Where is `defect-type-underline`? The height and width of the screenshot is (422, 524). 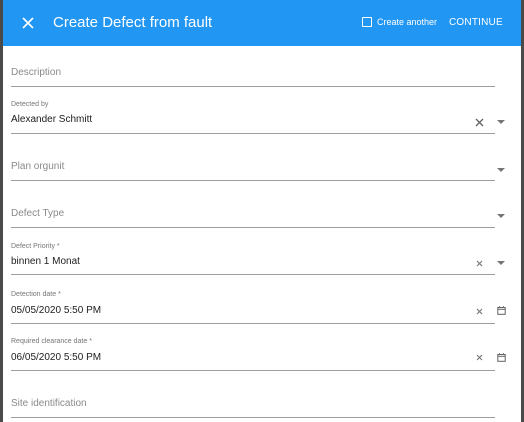
defect-type-underline is located at coordinates (253, 227).